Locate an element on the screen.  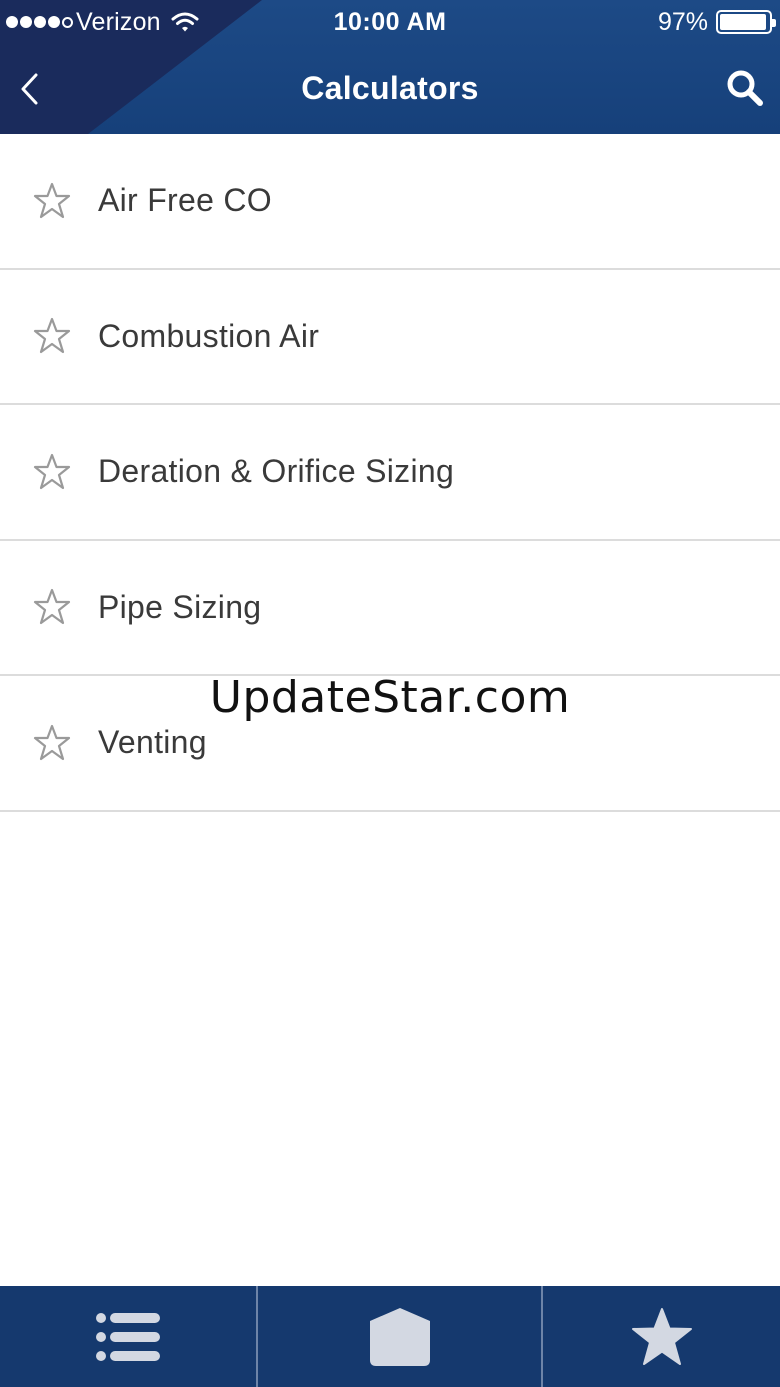
page-title: Calculators is located at coordinates (390, 88).